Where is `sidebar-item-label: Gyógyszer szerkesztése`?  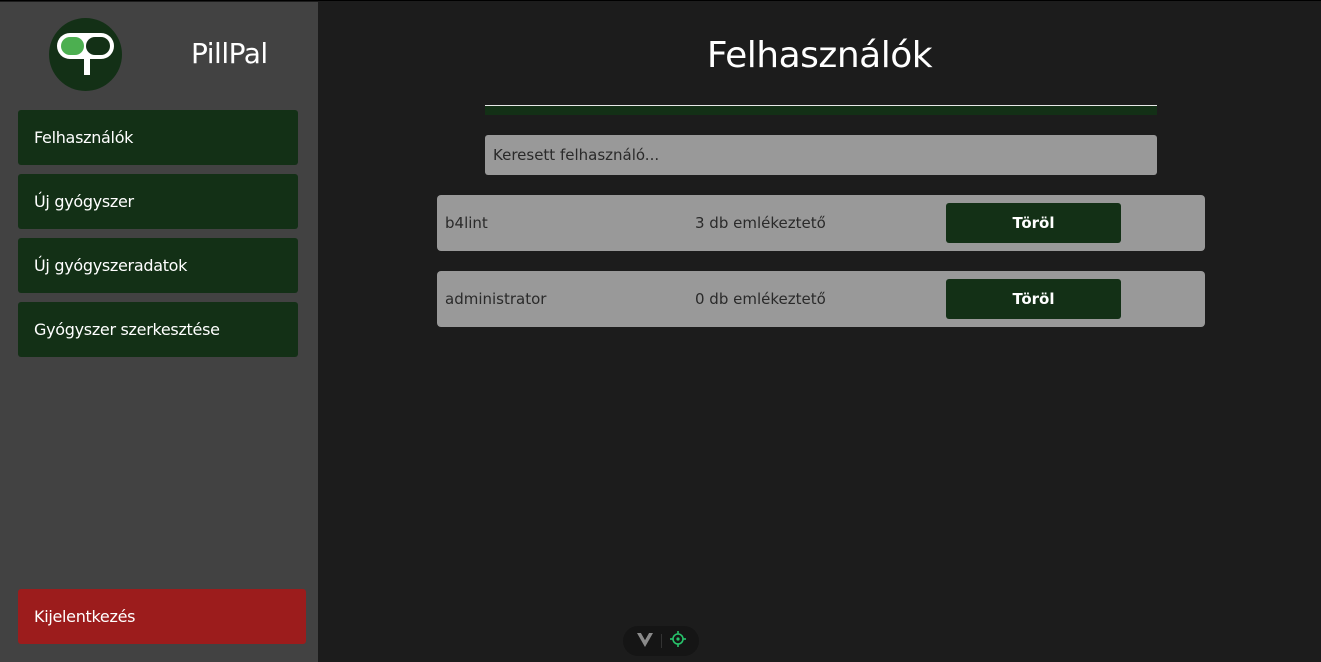
sidebar-item-label: Gyógyszer szerkesztése is located at coordinates (127, 329).